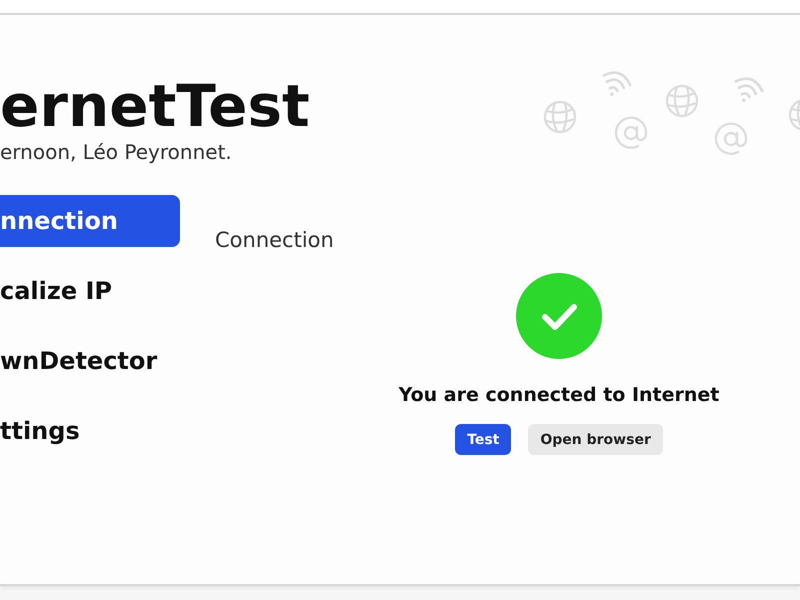  What do you see at coordinates (116, 152) in the screenshot?
I see `greeting-text: ernoon, Léo Peyronnet.` at bounding box center [116, 152].